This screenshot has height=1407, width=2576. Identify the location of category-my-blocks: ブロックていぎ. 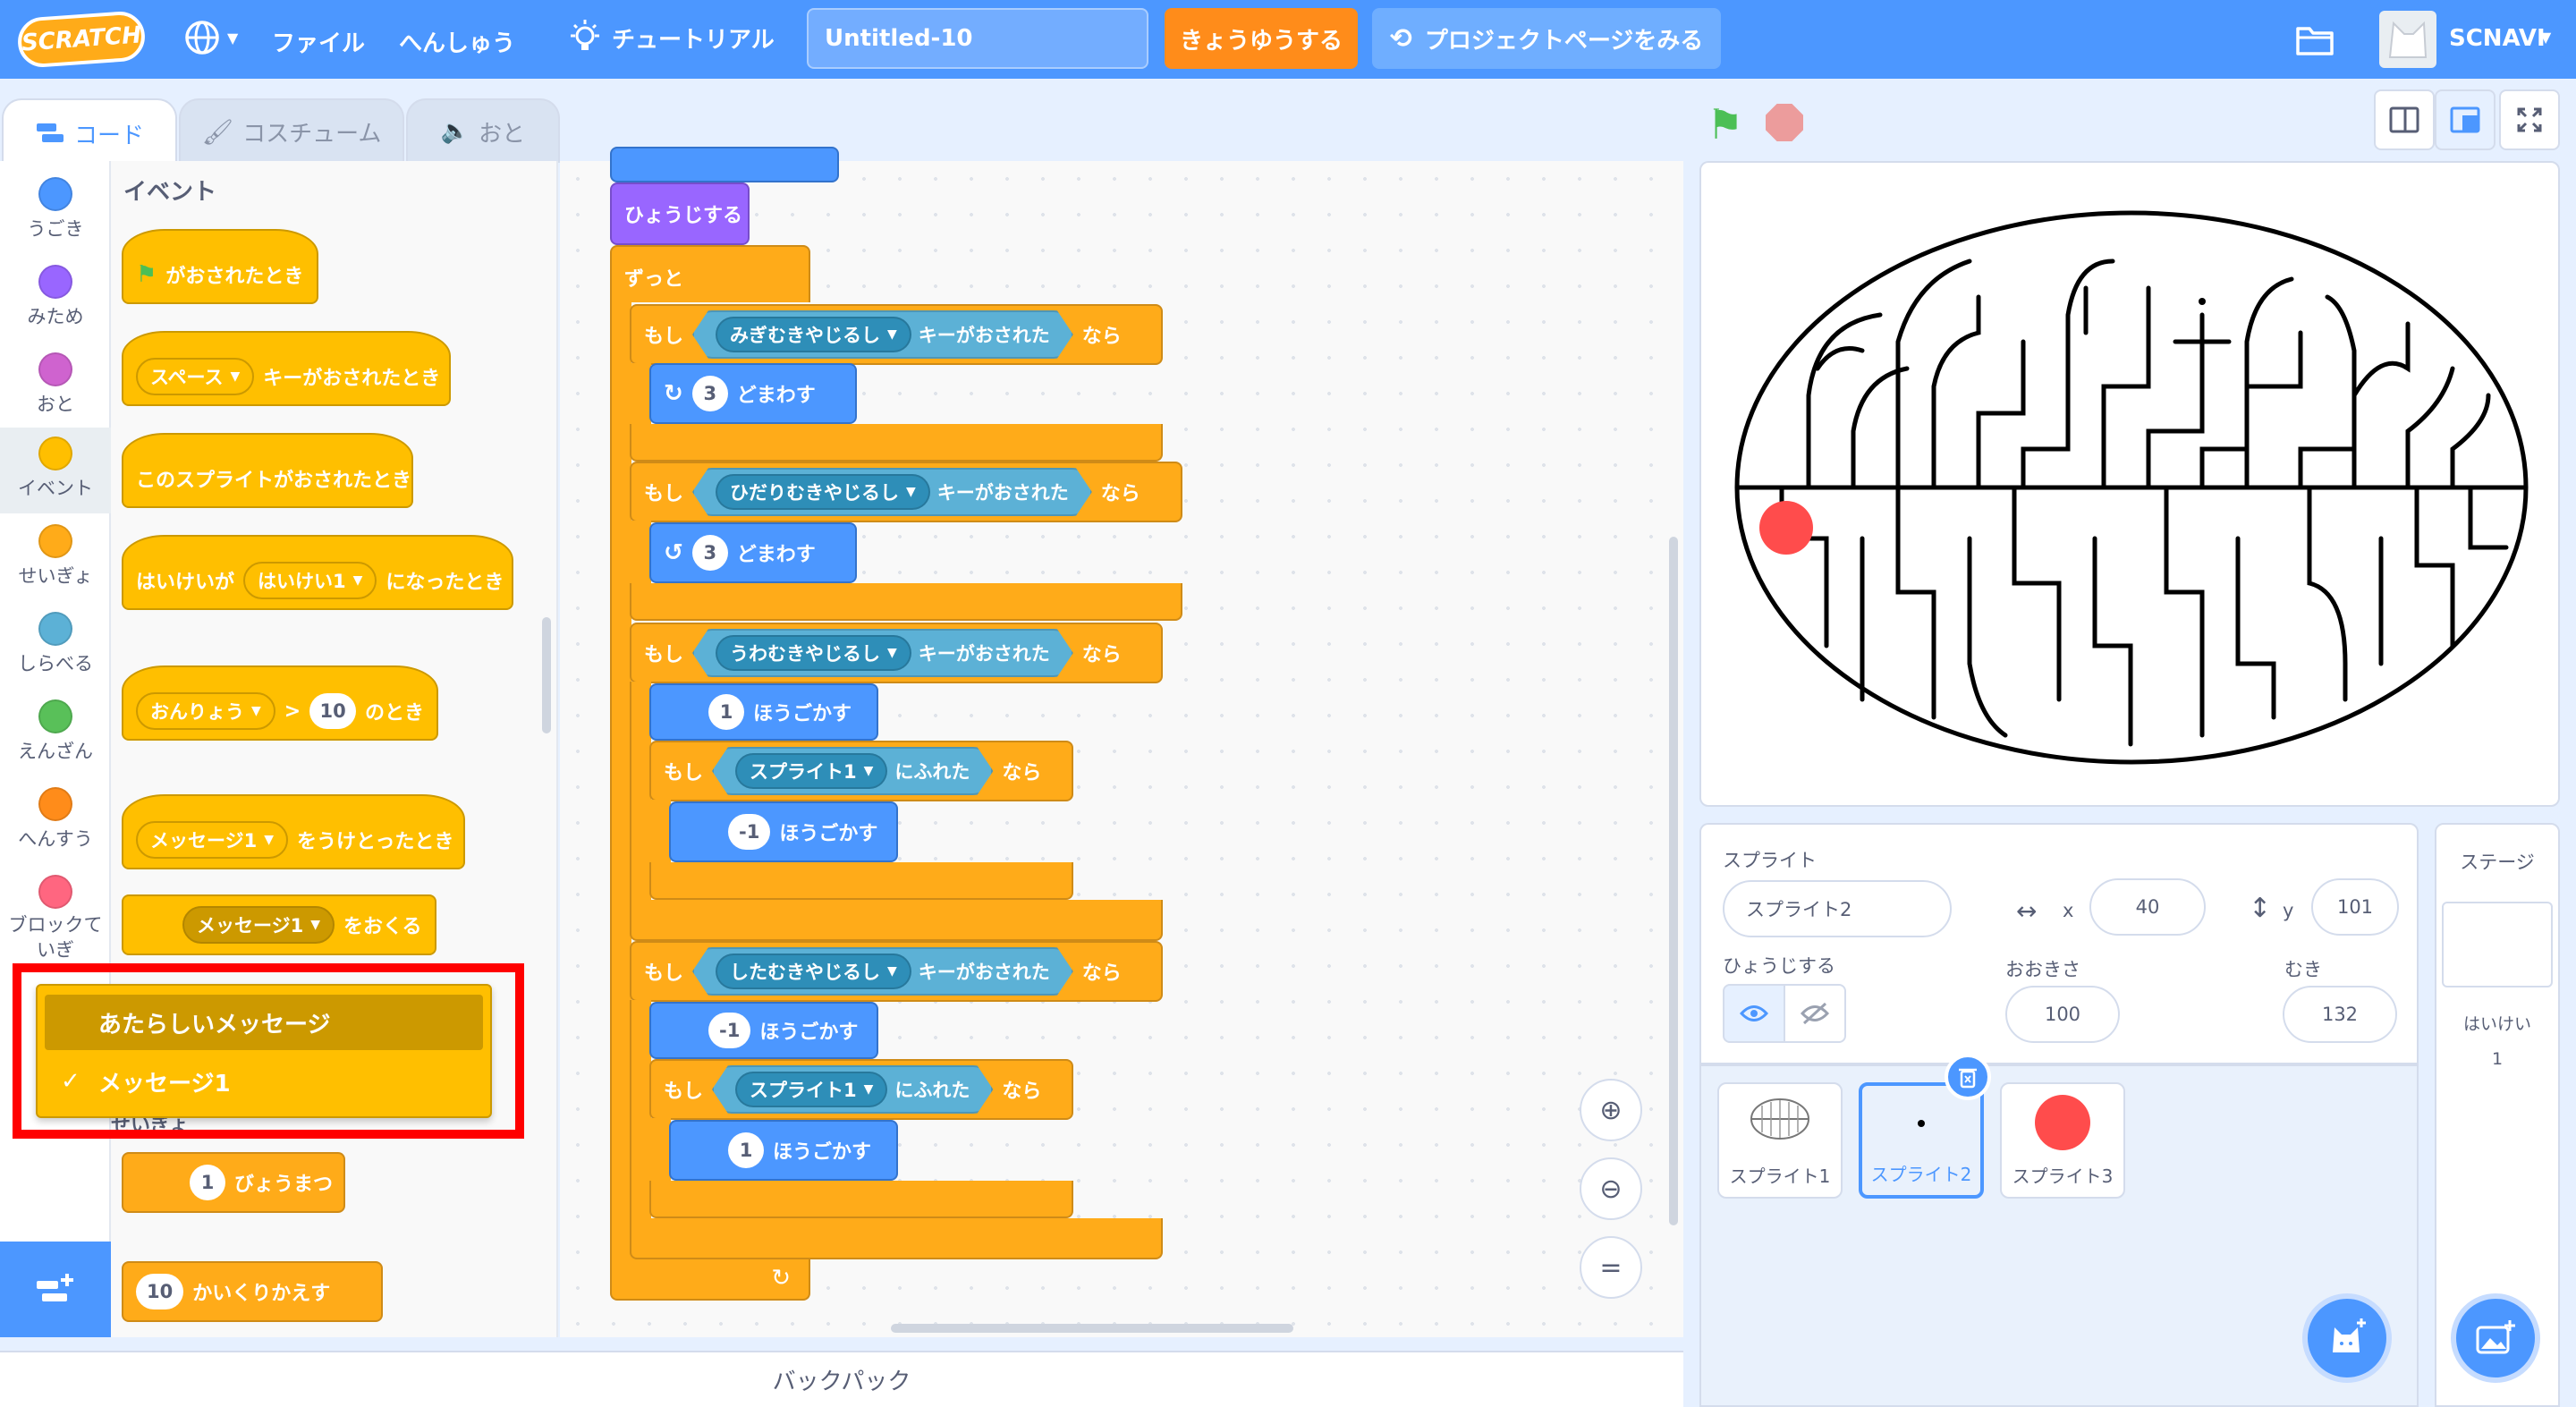
(55, 915).